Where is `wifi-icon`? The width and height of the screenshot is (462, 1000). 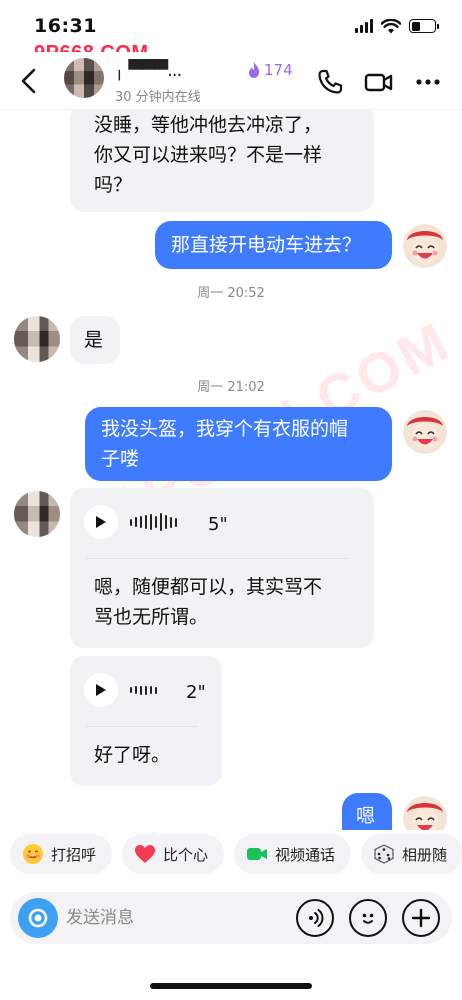
wifi-icon is located at coordinates (391, 25).